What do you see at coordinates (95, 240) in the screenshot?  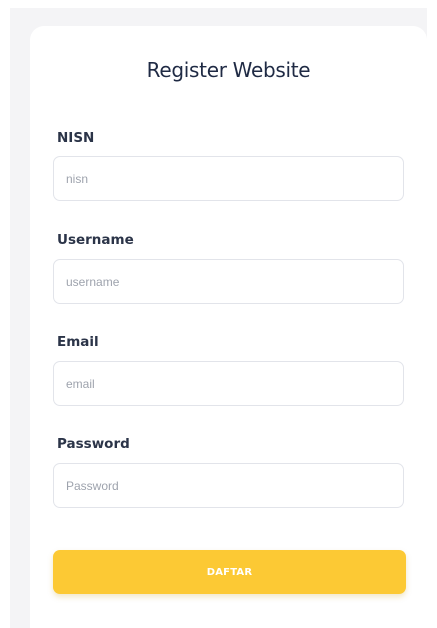 I see `username-label: Username` at bounding box center [95, 240].